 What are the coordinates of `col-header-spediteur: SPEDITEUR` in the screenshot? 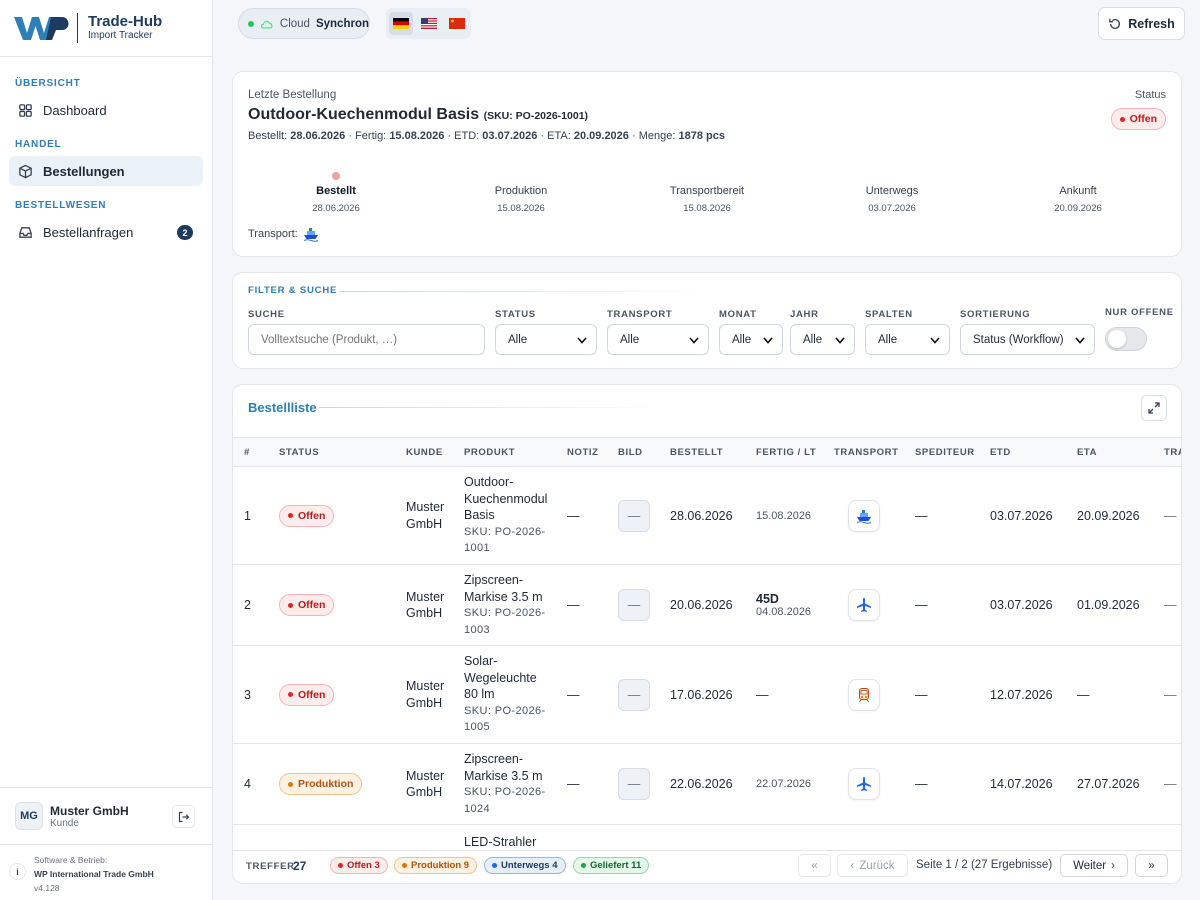 It's located at (952, 452).